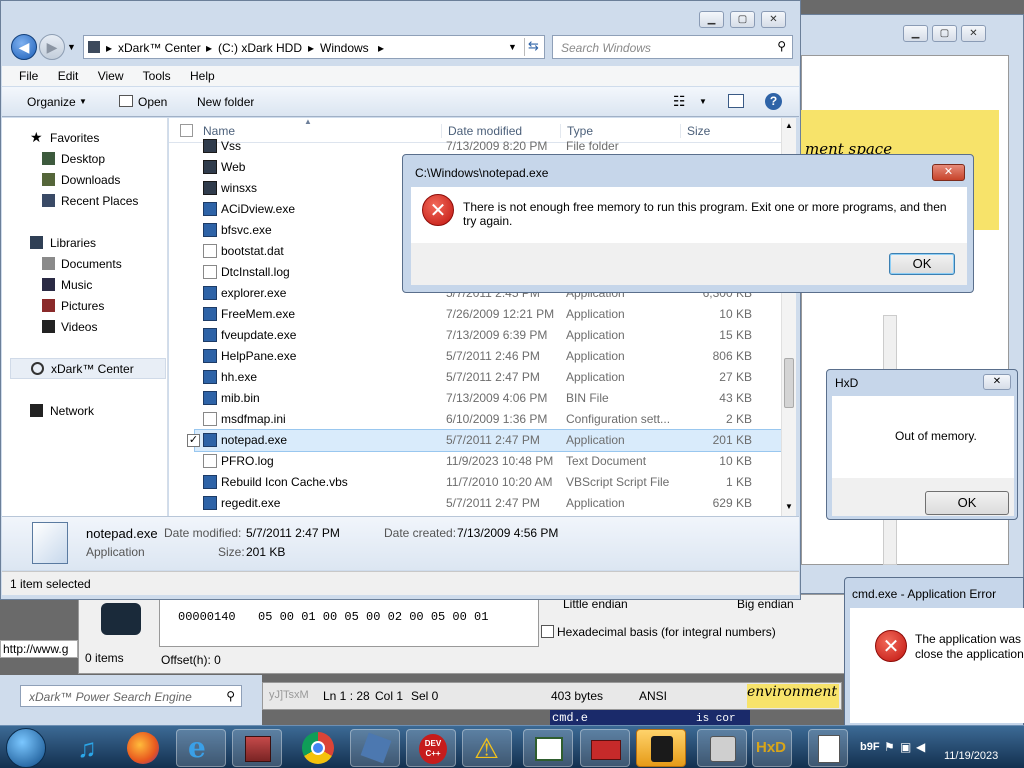 The height and width of the screenshot is (768, 1024). I want to click on refresh-icon: ⇆, so click(533, 47).